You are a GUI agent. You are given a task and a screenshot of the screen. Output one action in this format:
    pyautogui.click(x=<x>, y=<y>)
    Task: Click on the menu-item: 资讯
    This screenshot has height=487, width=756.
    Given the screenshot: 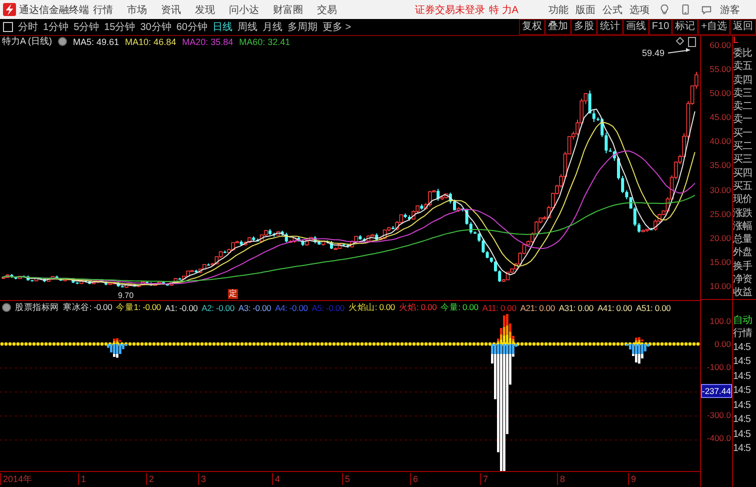 What is the action you would take?
    pyautogui.click(x=171, y=9)
    